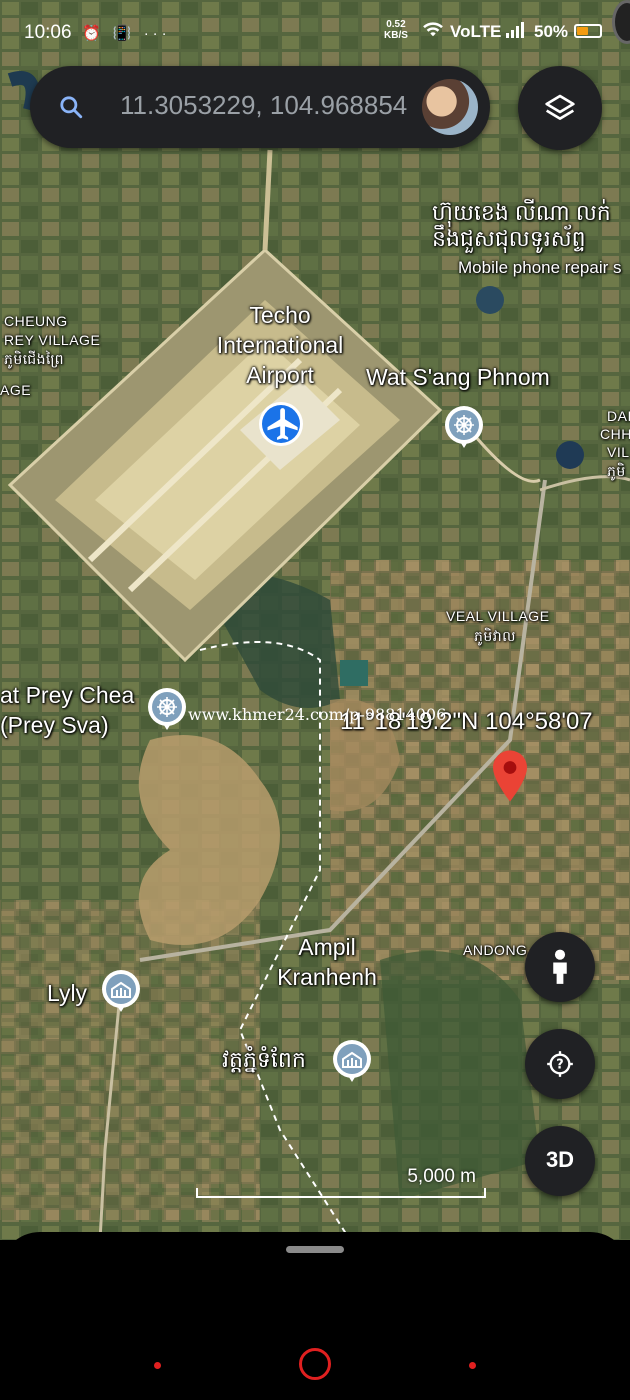  What do you see at coordinates (495, 636) in the screenshot?
I see `veal-khmer-label: ភូមិវាល` at bounding box center [495, 636].